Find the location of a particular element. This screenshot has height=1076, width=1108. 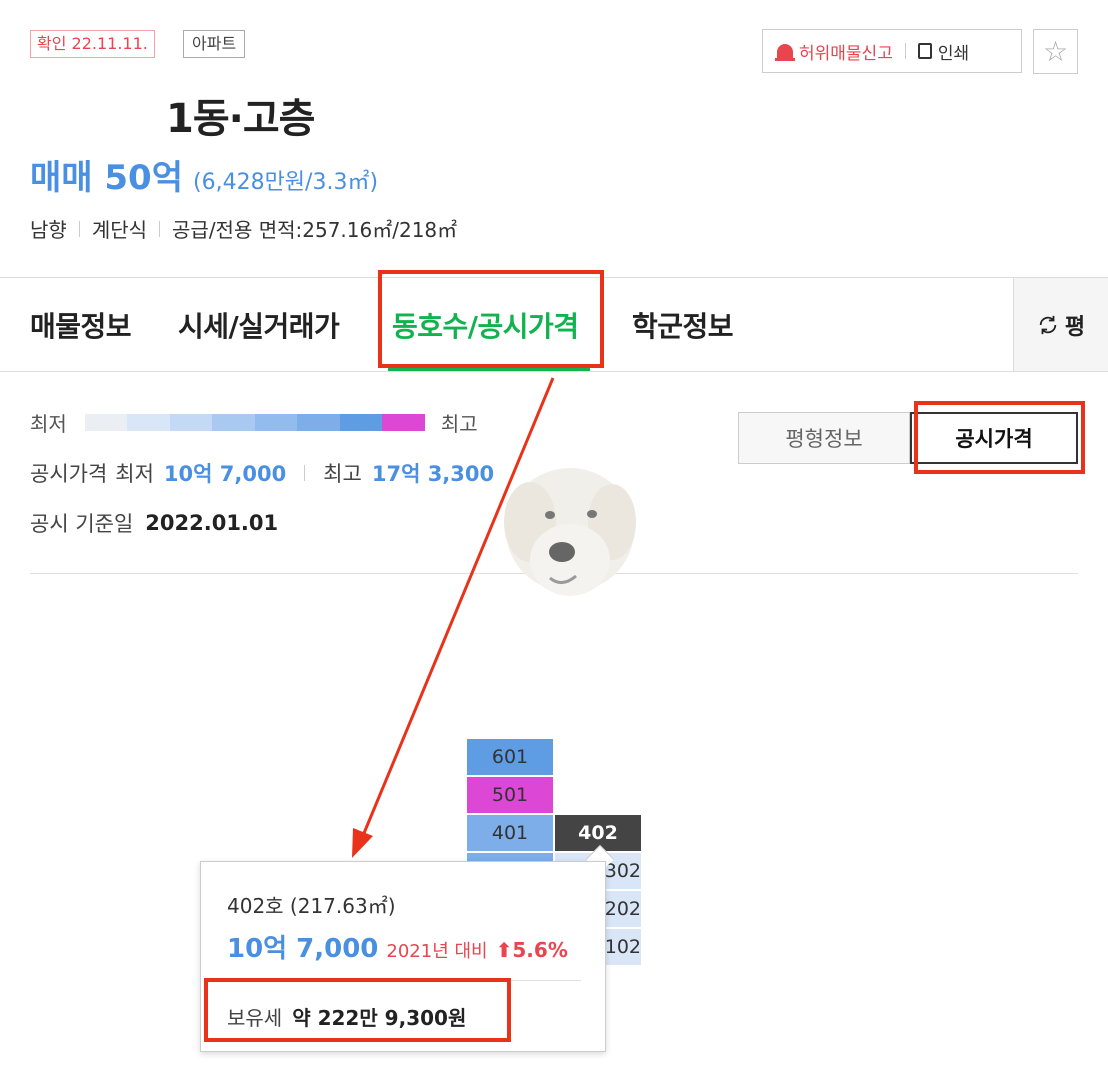

popup-unit-info: 402호 (217.63㎡) is located at coordinates (311, 906).